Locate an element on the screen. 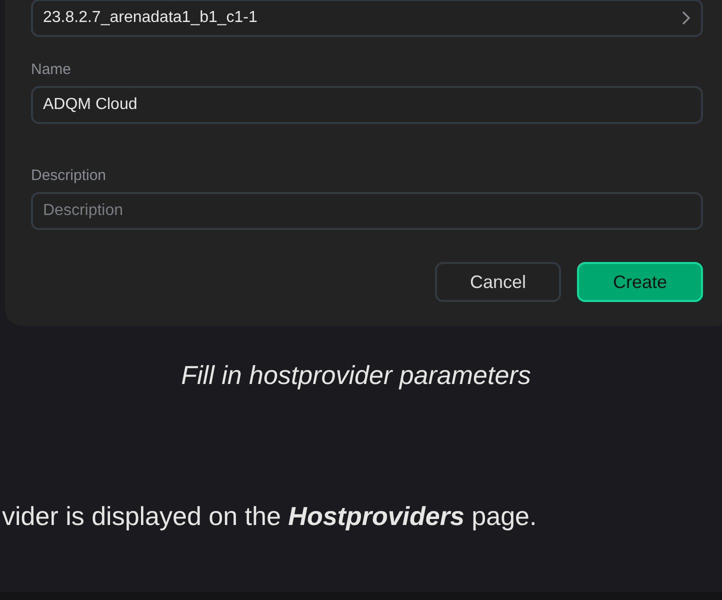  field-label: Name is located at coordinates (51, 69).